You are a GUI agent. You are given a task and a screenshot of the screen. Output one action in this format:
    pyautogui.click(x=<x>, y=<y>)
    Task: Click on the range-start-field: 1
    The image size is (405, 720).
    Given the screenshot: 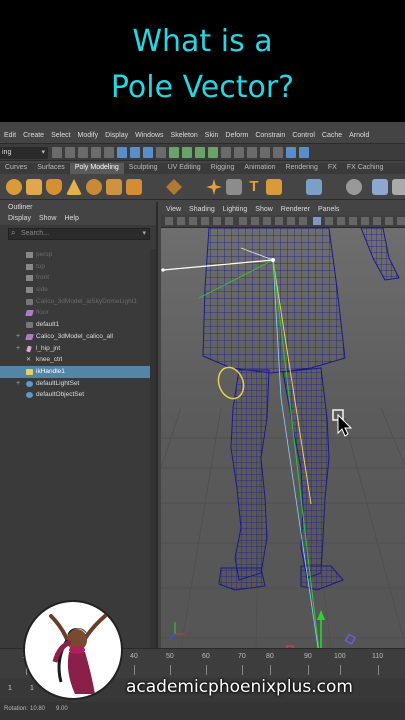 What is the action you would take?
    pyautogui.click(x=10, y=688)
    